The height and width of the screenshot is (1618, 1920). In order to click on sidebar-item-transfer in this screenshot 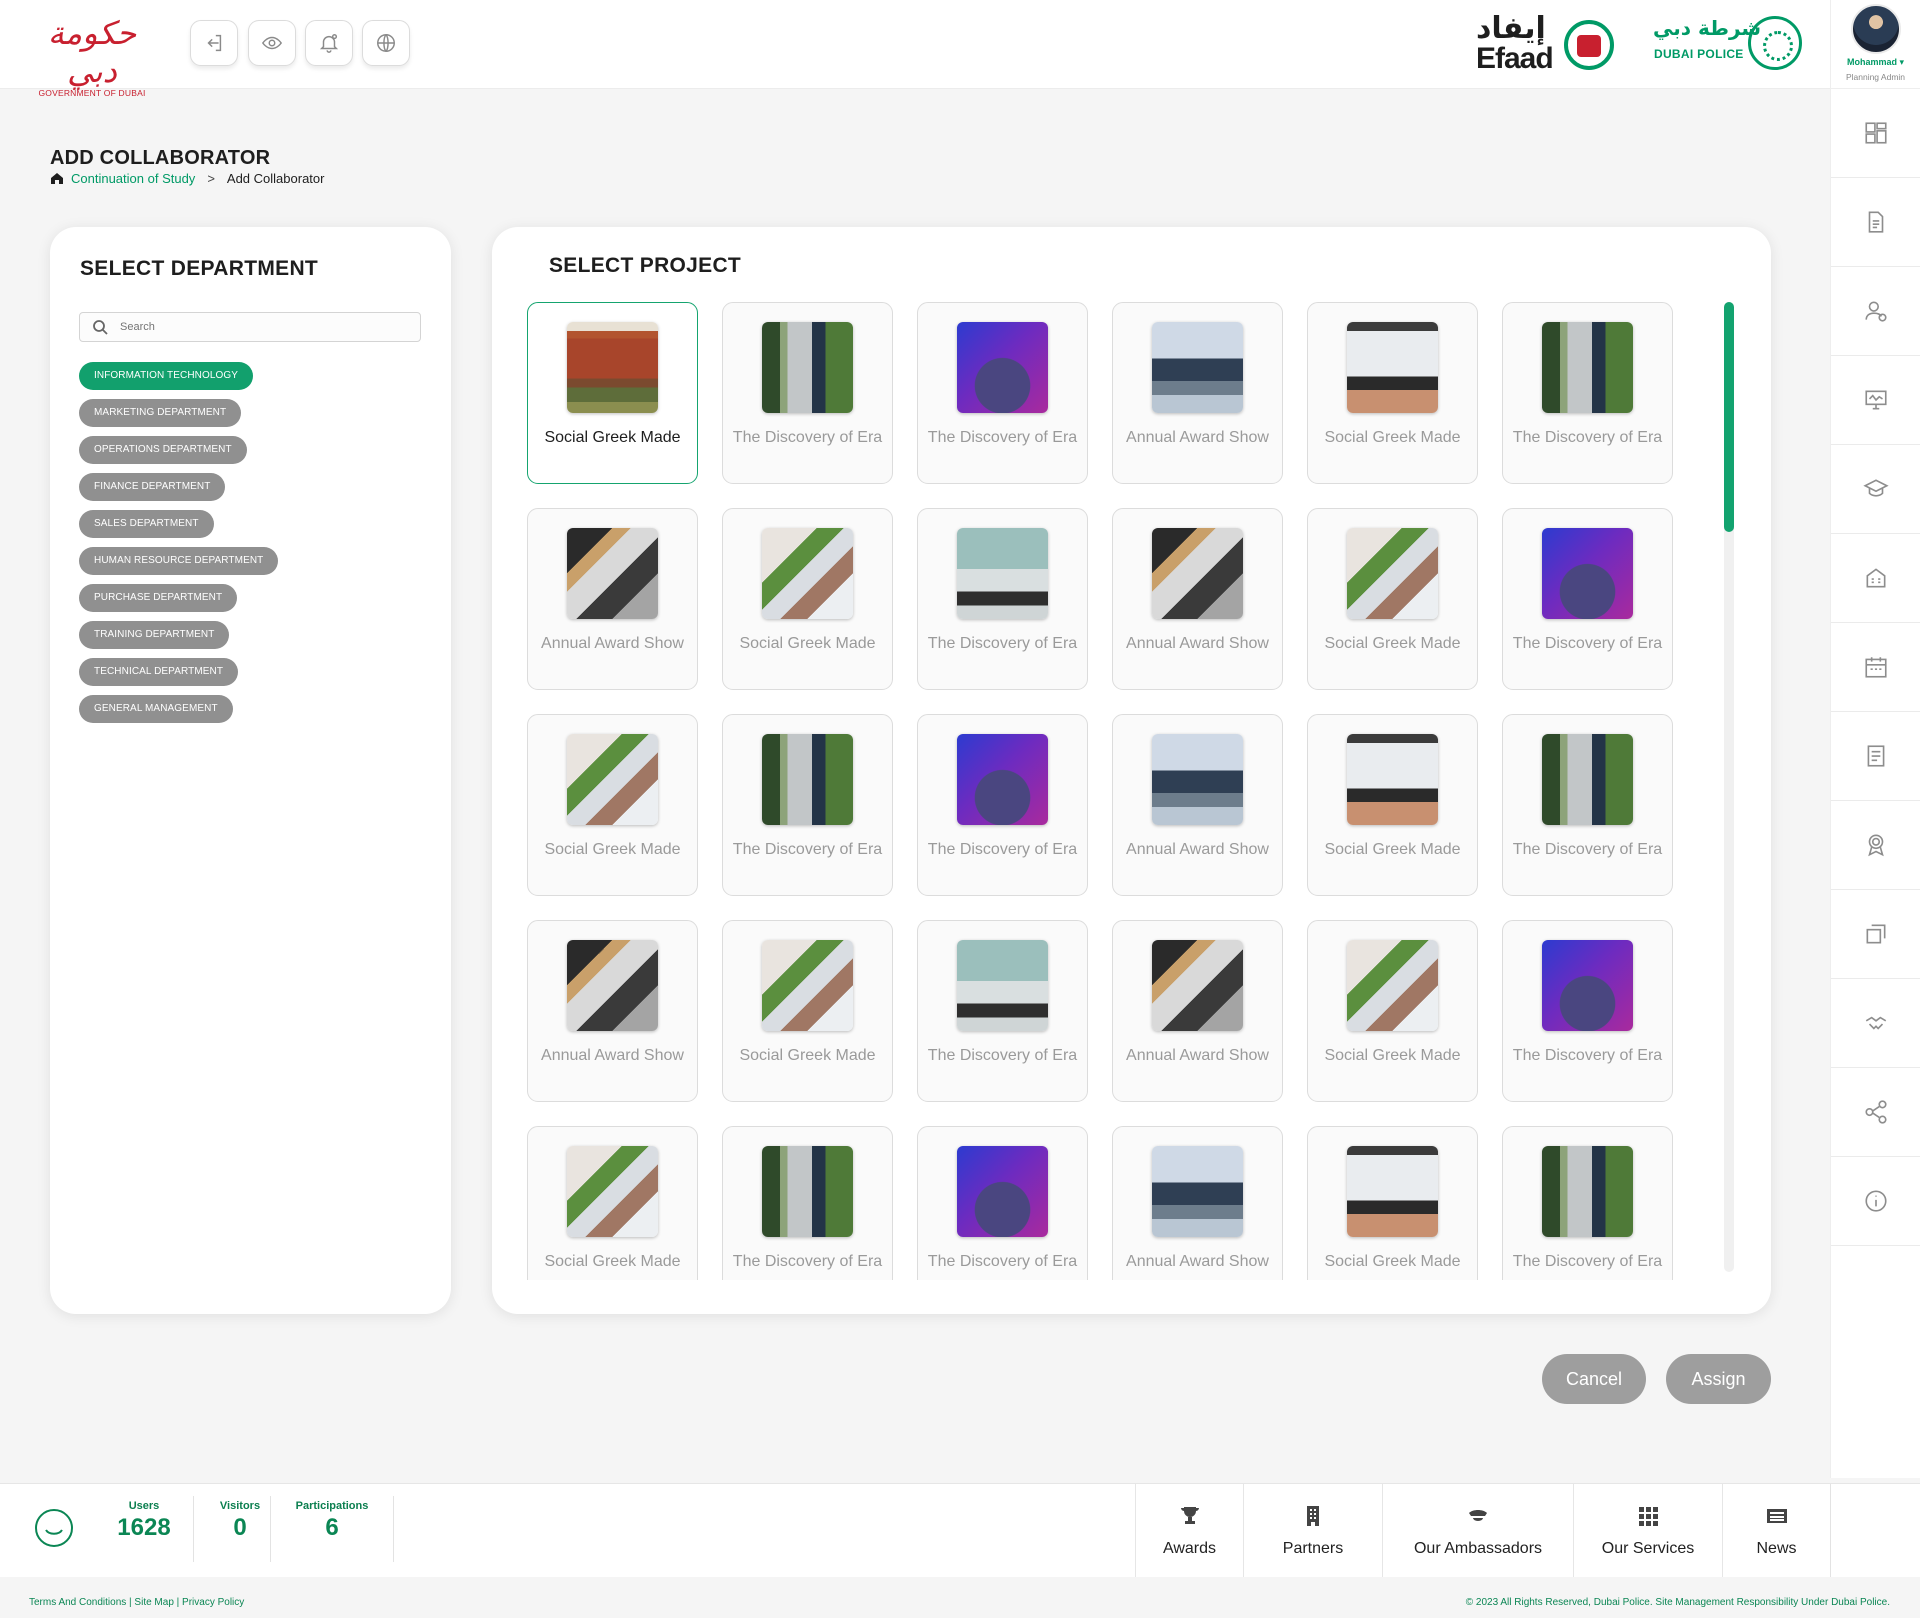, I will do `click(1875, 934)`.